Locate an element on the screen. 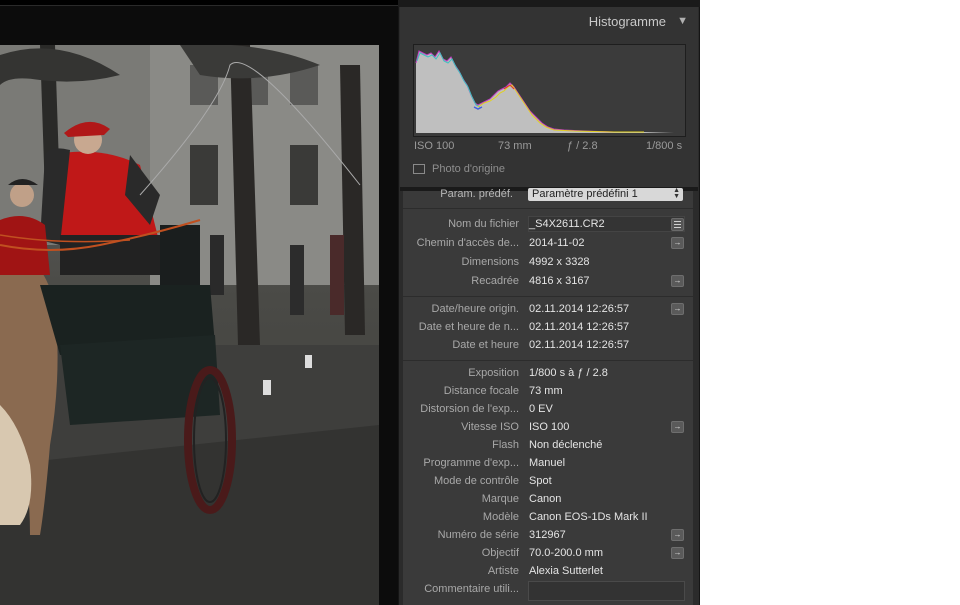  metadata-row: Distorsion de l'exp... 0 EV is located at coordinates (548, 410).